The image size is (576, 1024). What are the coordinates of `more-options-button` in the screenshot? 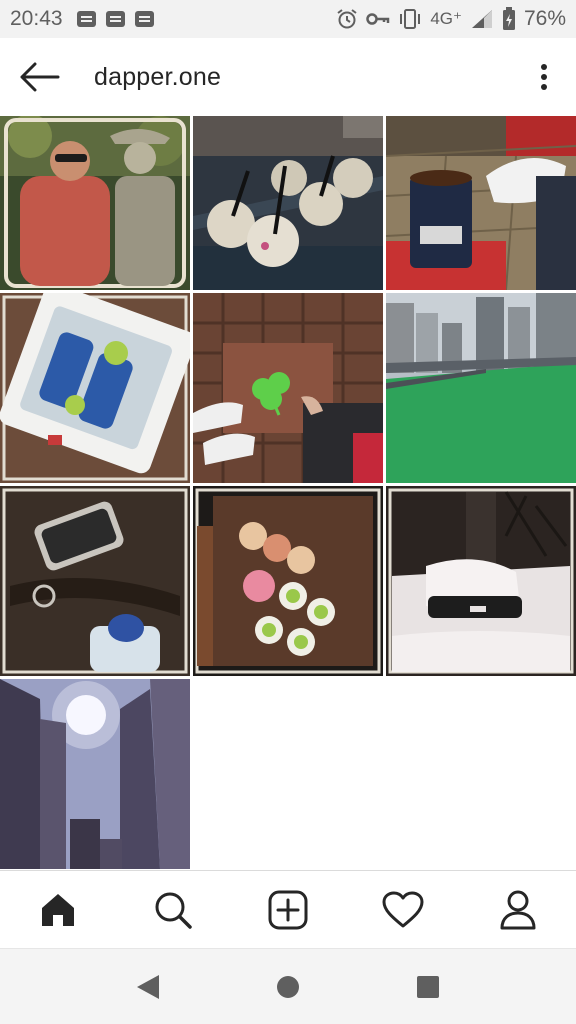 It's located at (544, 77).